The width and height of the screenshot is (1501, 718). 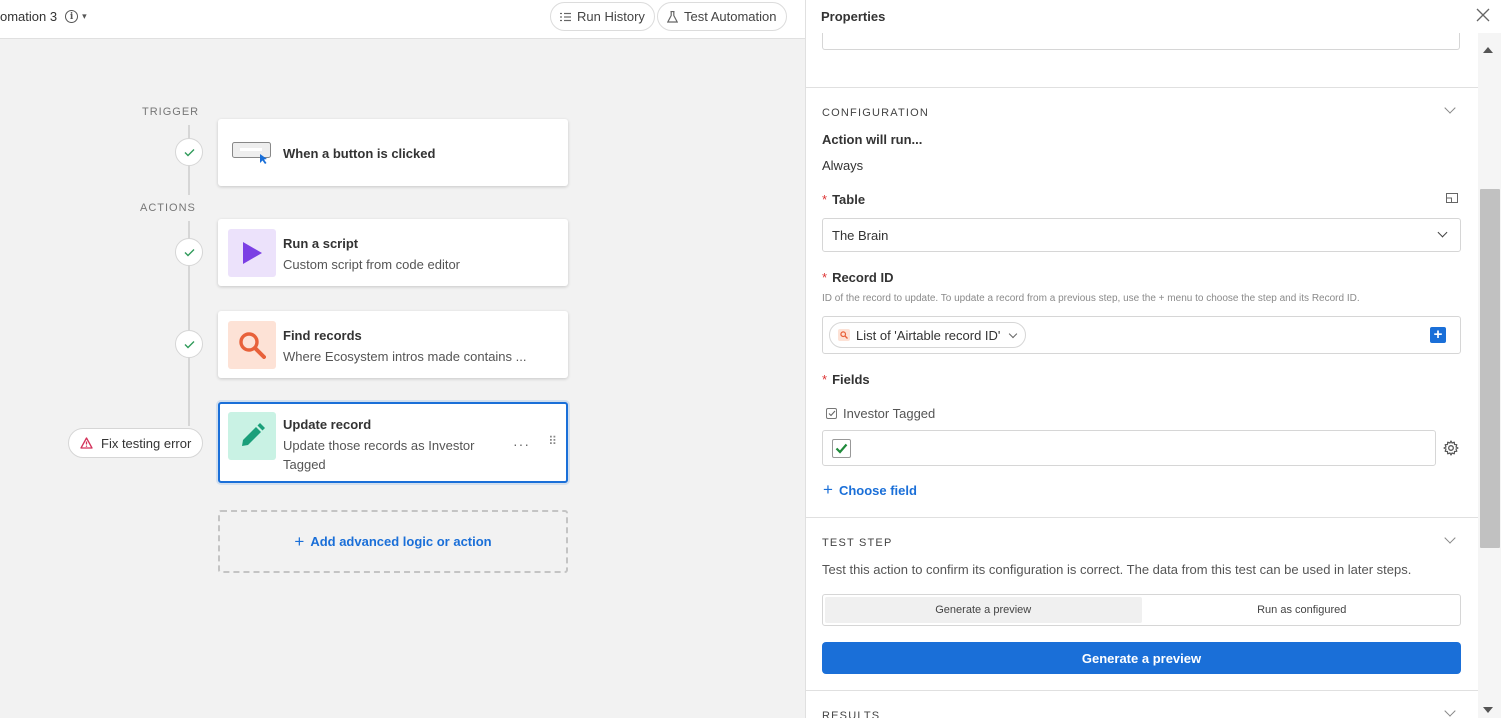 I want to click on trigger-section-label: TRIGGER, so click(x=171, y=112).